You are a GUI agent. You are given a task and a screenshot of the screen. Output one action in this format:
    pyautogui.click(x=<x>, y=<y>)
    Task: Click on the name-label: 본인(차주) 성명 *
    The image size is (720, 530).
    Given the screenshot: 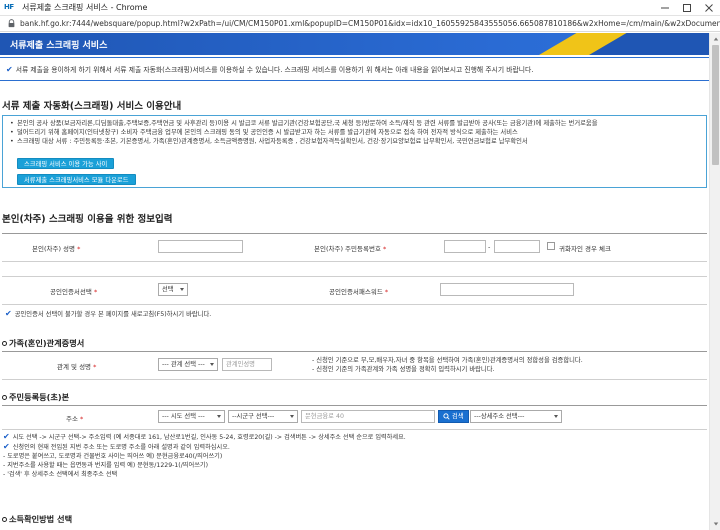 What is the action you would take?
    pyautogui.click(x=56, y=248)
    